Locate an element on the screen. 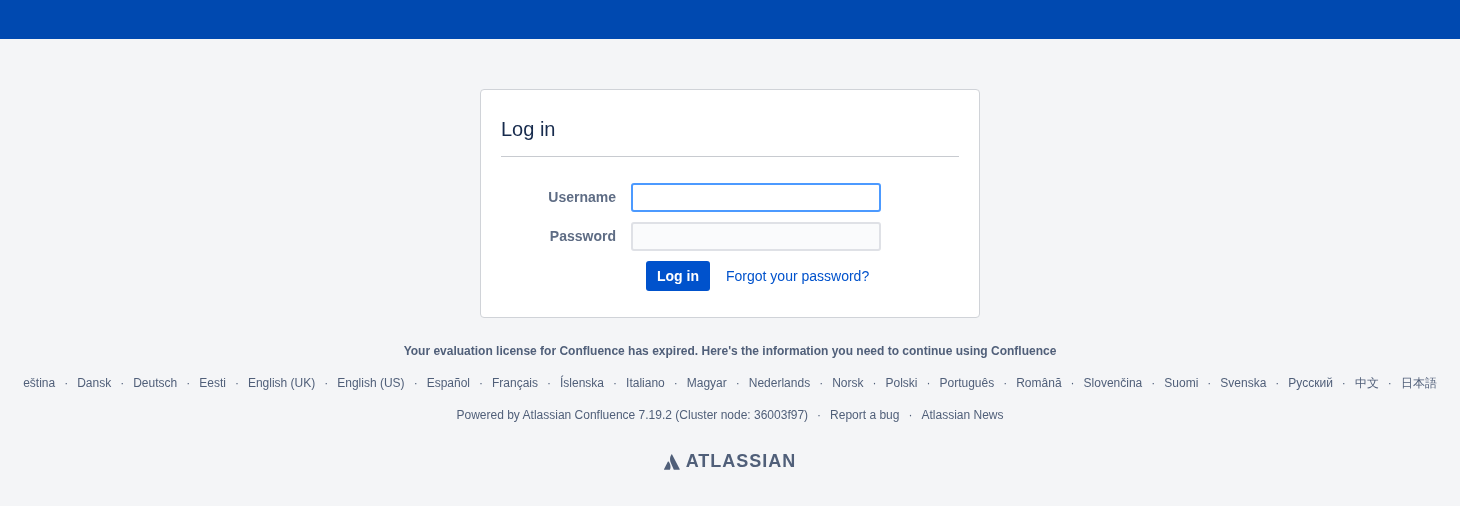  language-link: Svenska is located at coordinates (1243, 383).